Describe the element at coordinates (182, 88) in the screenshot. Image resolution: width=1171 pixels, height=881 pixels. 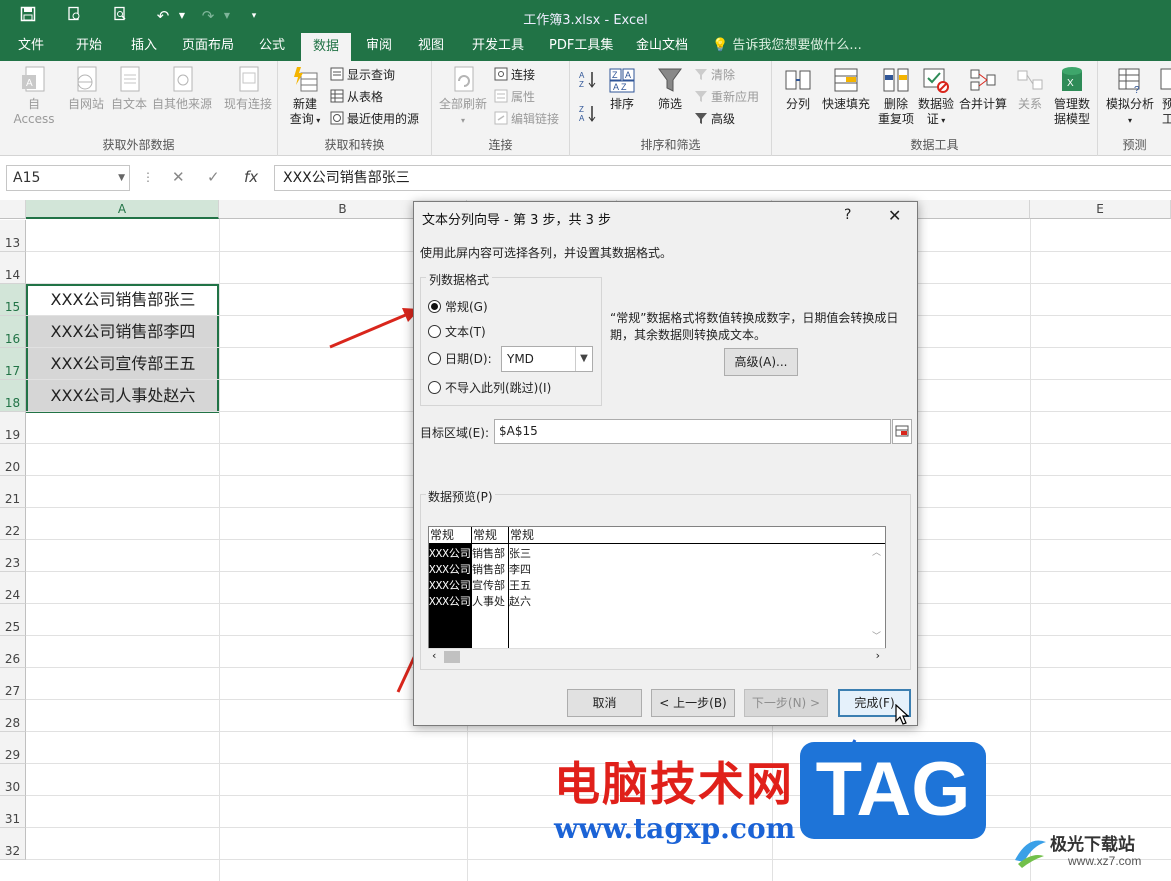
I see `from-other-sources-button: 自其他来源` at that location.